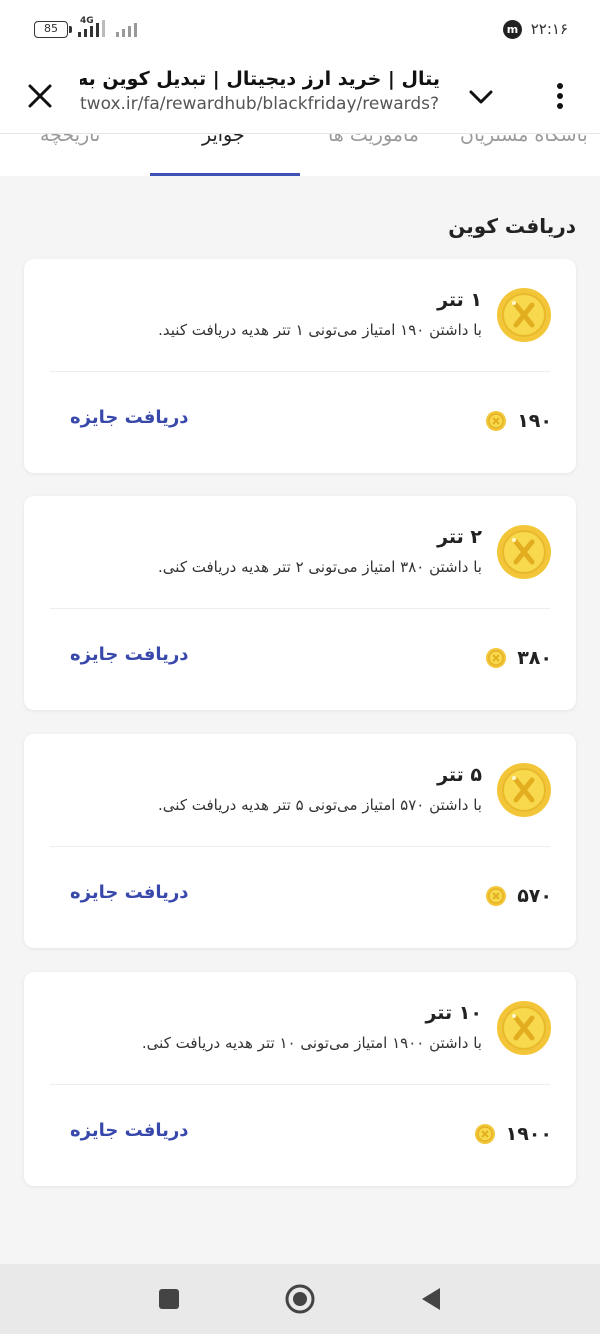 Image resolution: width=600 pixels, height=1334 pixels. I want to click on reward-cost: ۱۹۰۰, so click(513, 1134).